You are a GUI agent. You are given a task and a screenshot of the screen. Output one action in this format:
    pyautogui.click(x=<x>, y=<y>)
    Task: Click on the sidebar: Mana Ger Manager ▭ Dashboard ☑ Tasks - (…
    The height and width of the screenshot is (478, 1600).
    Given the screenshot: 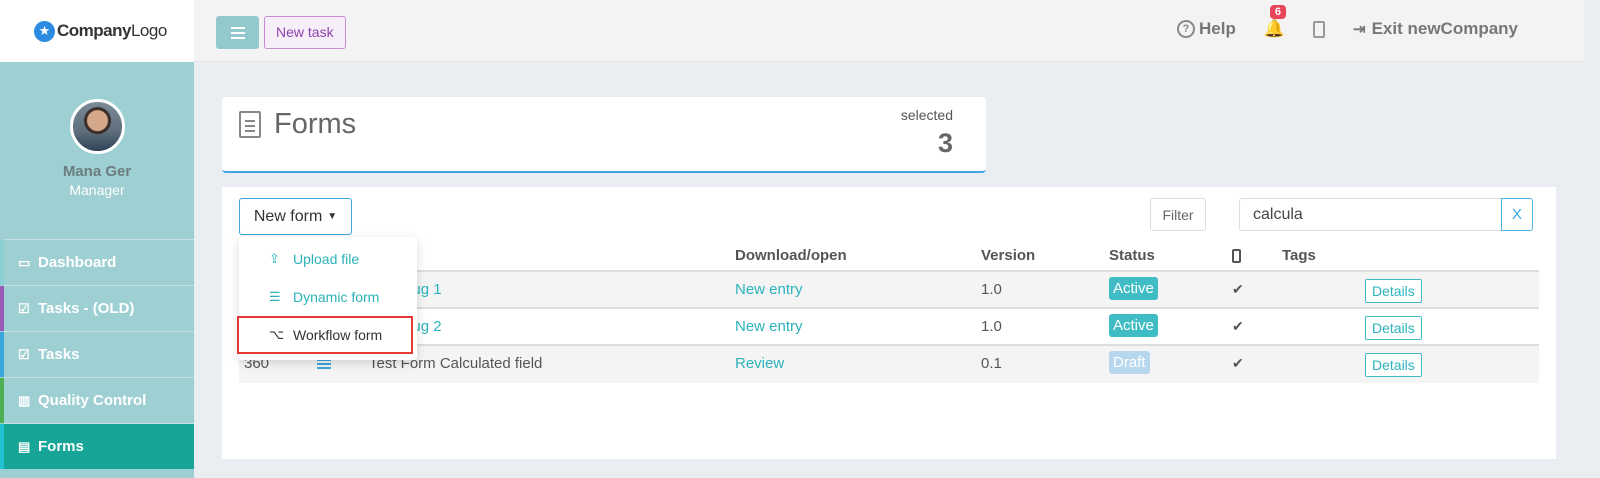 What is the action you would take?
    pyautogui.click(x=97, y=270)
    